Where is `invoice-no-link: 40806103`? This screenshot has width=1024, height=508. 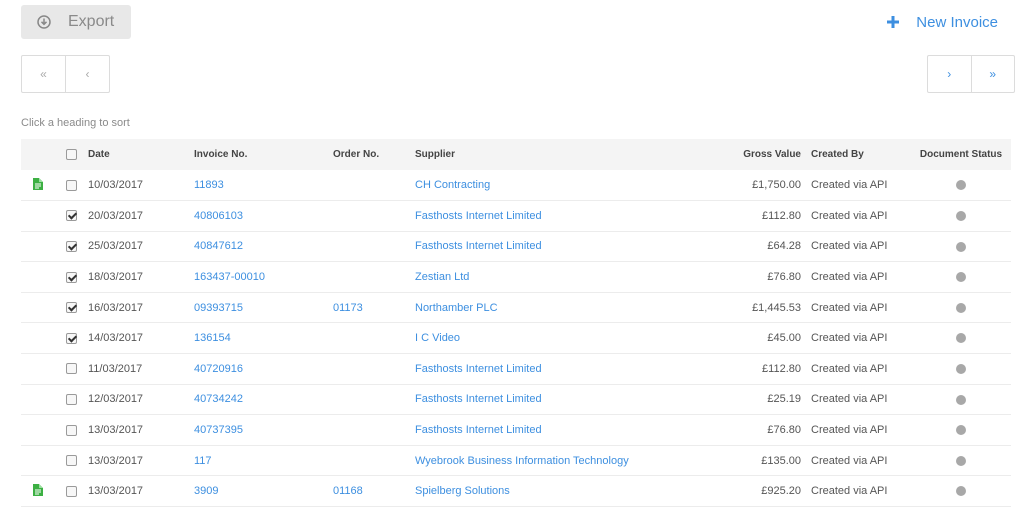
invoice-no-link: 40806103 is located at coordinates (263, 216).